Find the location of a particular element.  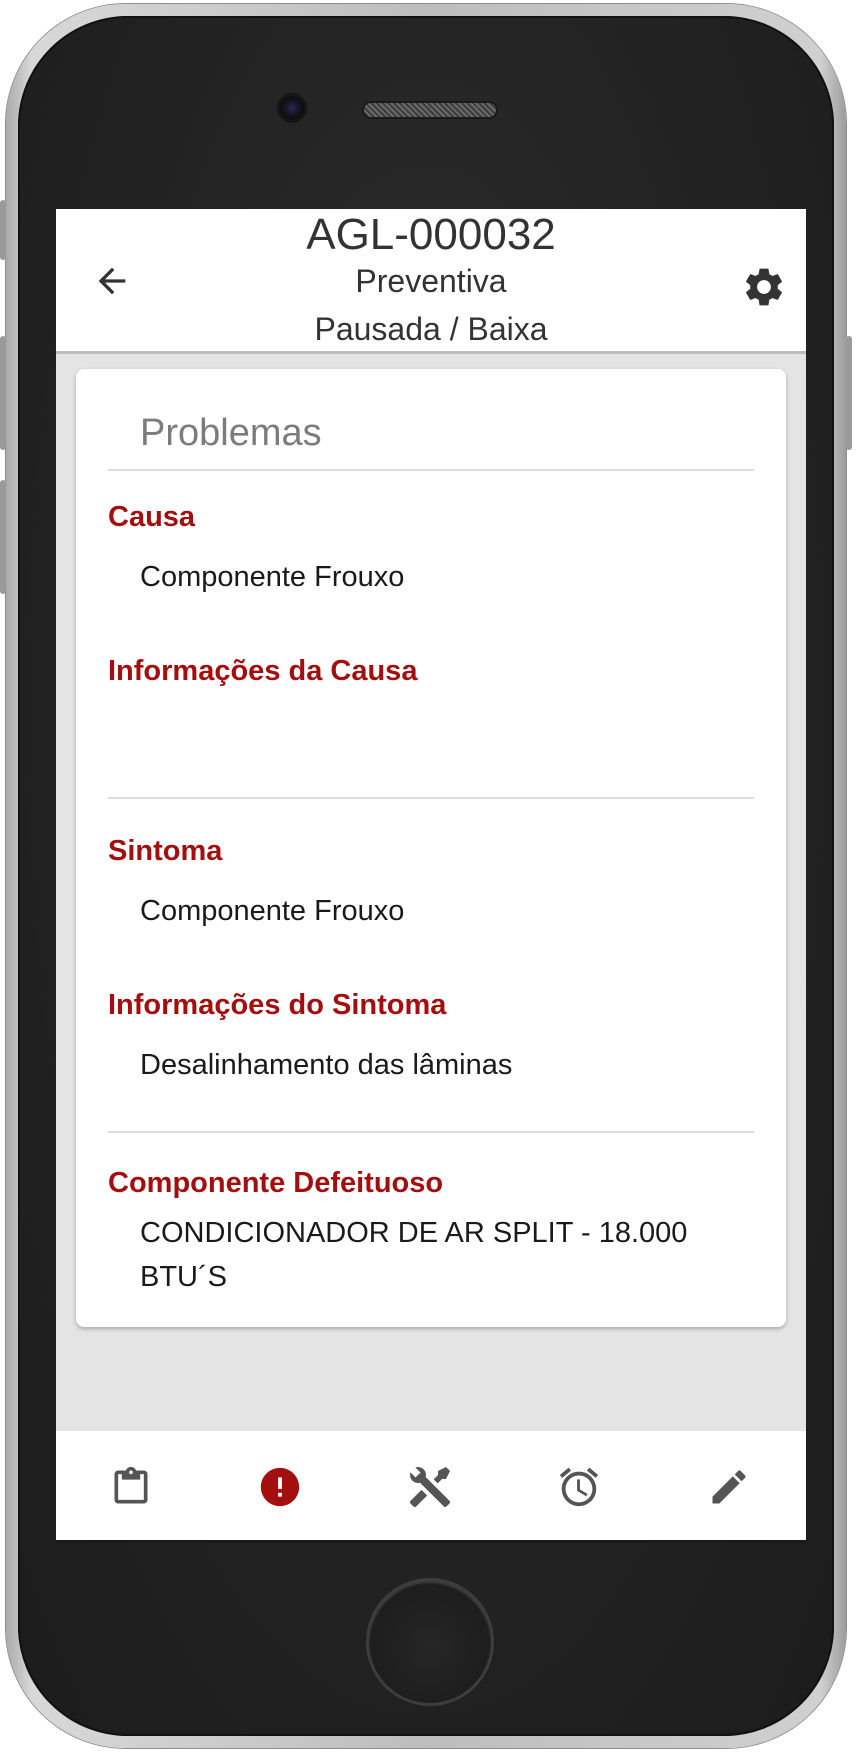

nav-services-button is located at coordinates (430, 1487).